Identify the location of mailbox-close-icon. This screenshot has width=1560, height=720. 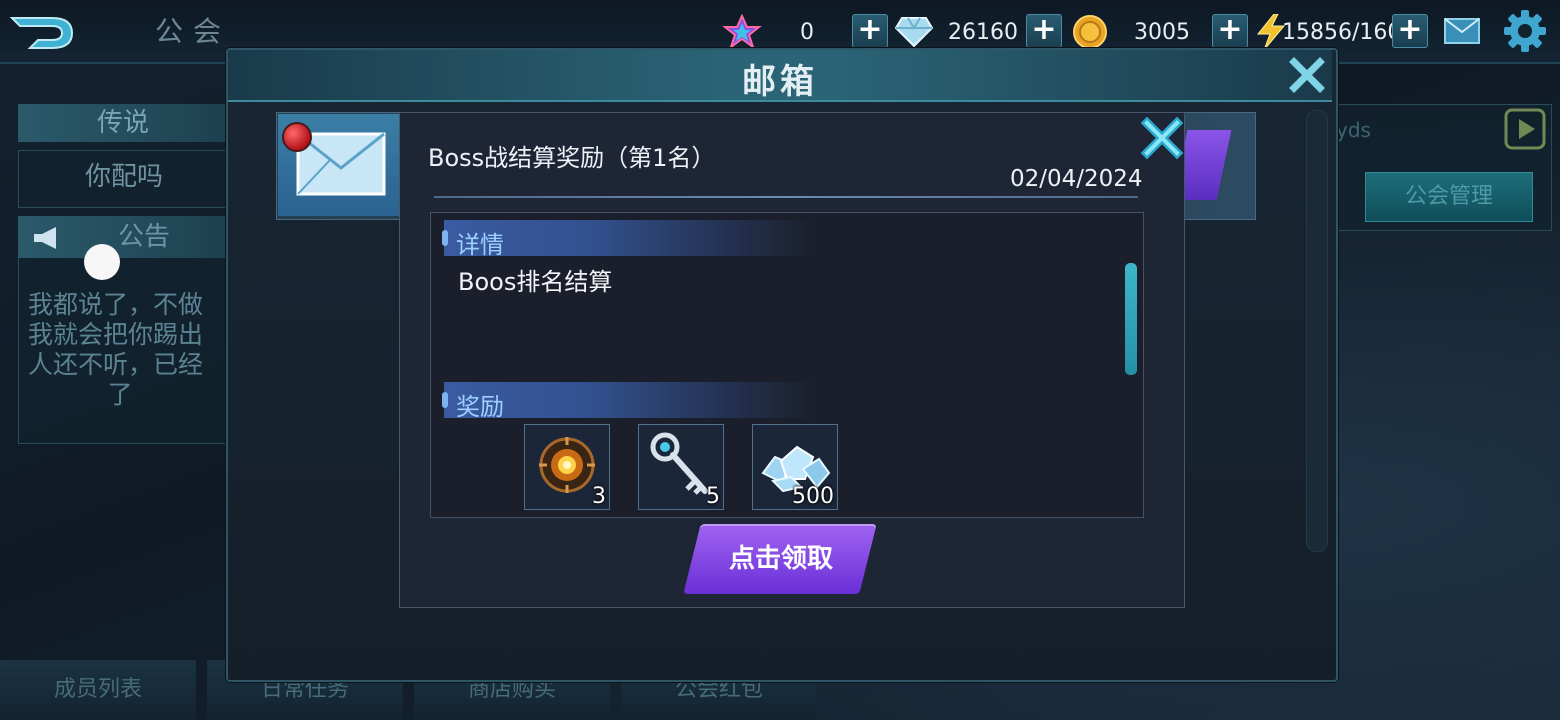
(1307, 75).